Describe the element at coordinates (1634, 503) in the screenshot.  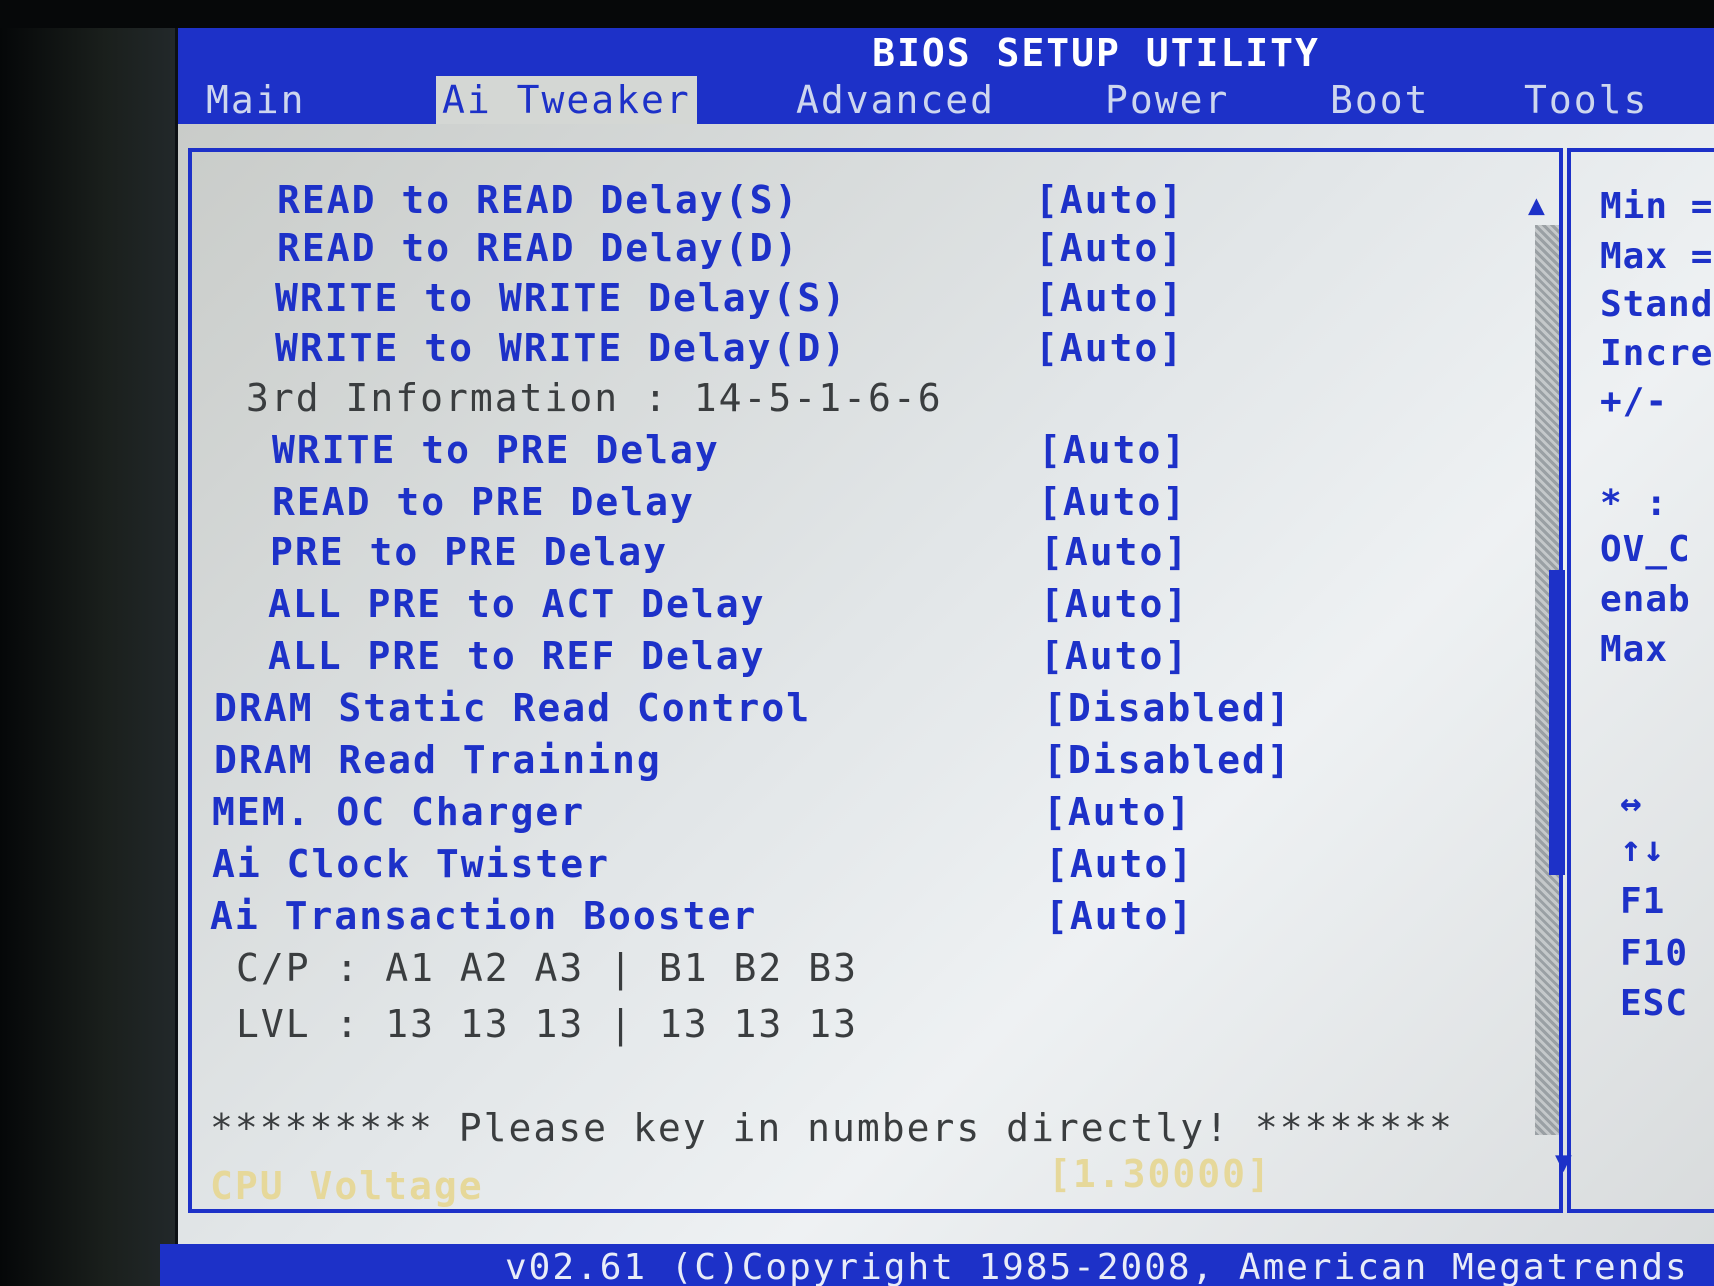
I see `help-asterisk-note: * :` at that location.